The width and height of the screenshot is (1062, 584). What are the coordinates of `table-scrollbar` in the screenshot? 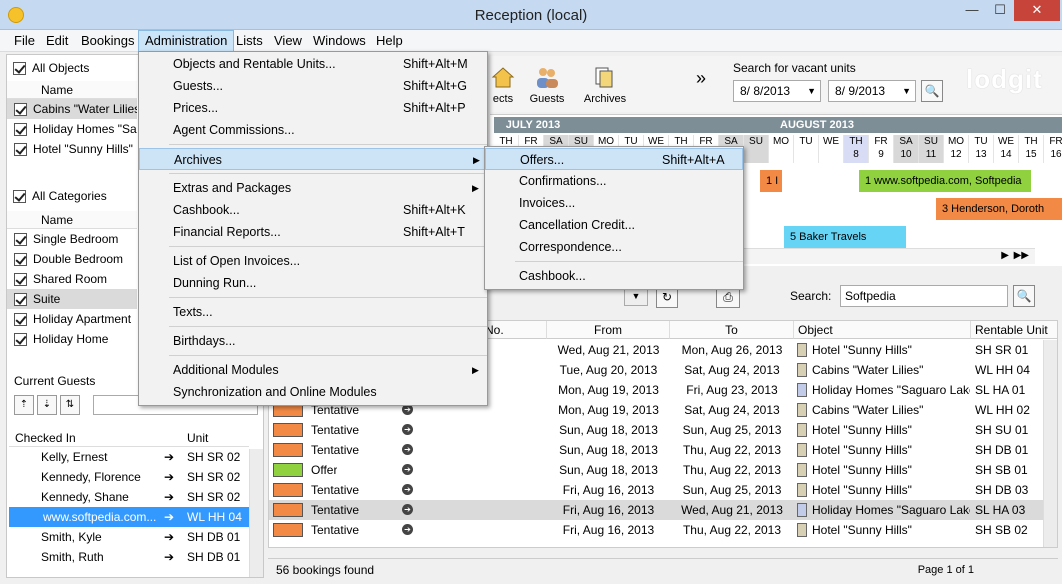 It's located at (1050, 443).